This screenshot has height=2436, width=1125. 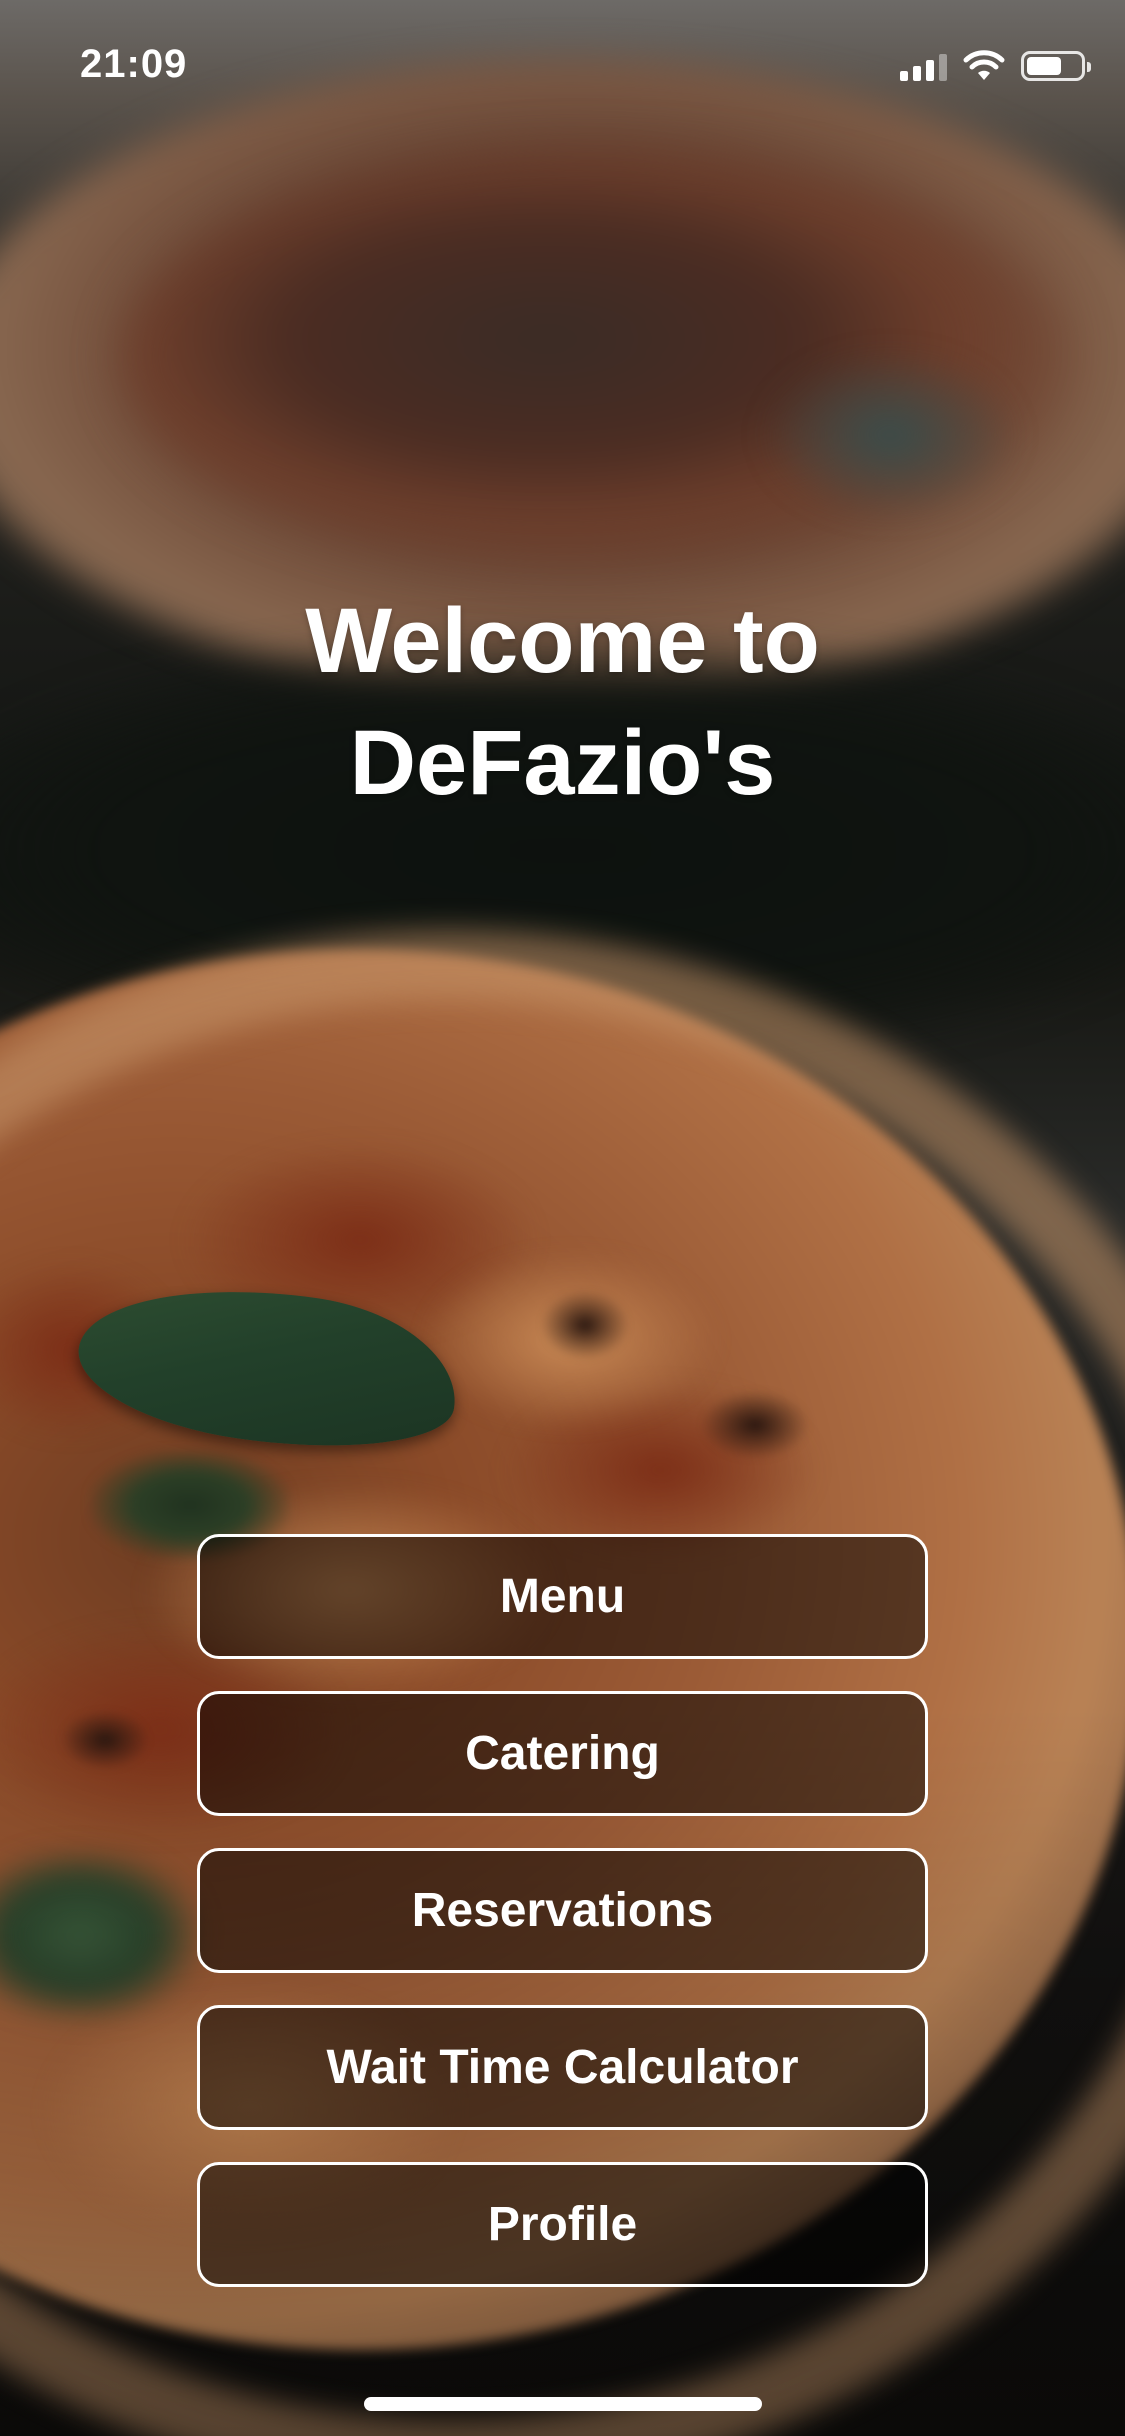 What do you see at coordinates (562, 2067) in the screenshot?
I see `wait-time-calculator-button: Wait Time Calculator` at bounding box center [562, 2067].